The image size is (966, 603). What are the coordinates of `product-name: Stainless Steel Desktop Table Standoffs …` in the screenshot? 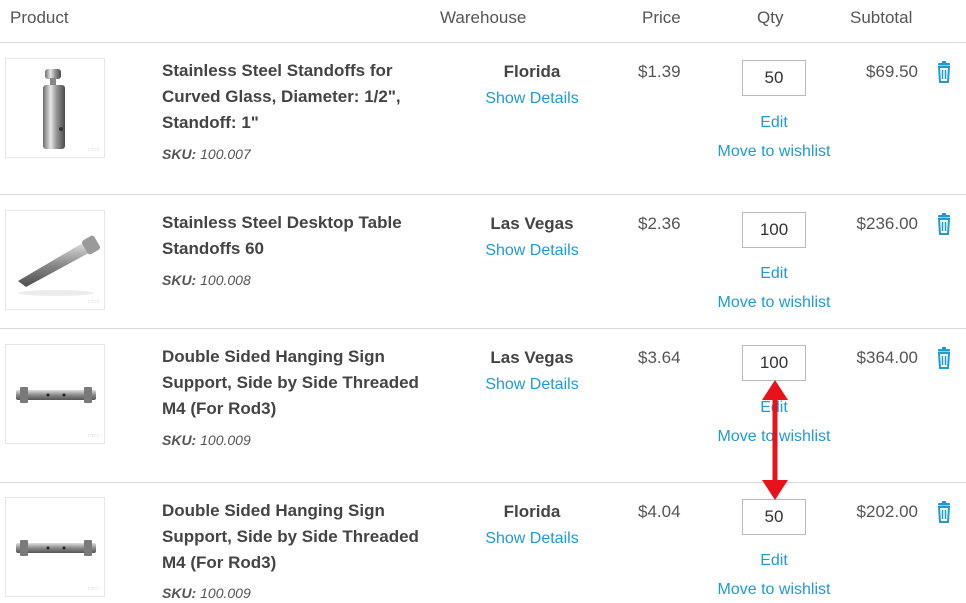 It's located at (299, 236).